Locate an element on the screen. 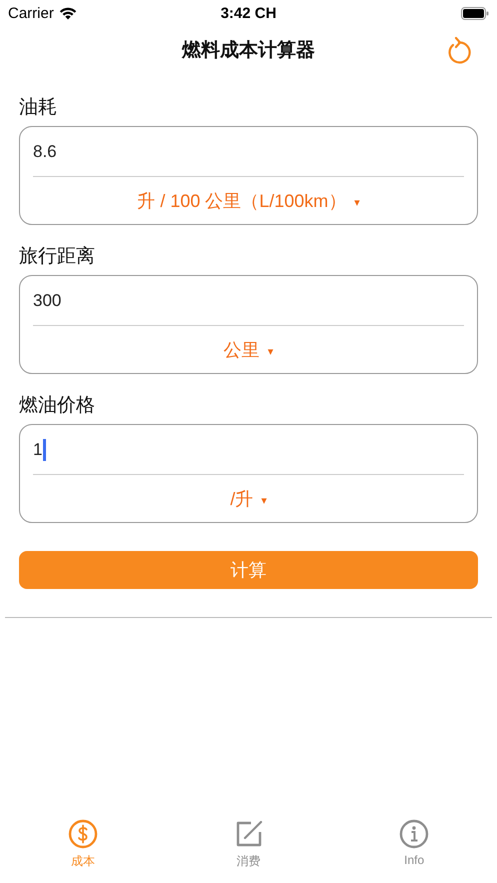 This screenshot has width=497, height=883. battery-icon is located at coordinates (475, 13).